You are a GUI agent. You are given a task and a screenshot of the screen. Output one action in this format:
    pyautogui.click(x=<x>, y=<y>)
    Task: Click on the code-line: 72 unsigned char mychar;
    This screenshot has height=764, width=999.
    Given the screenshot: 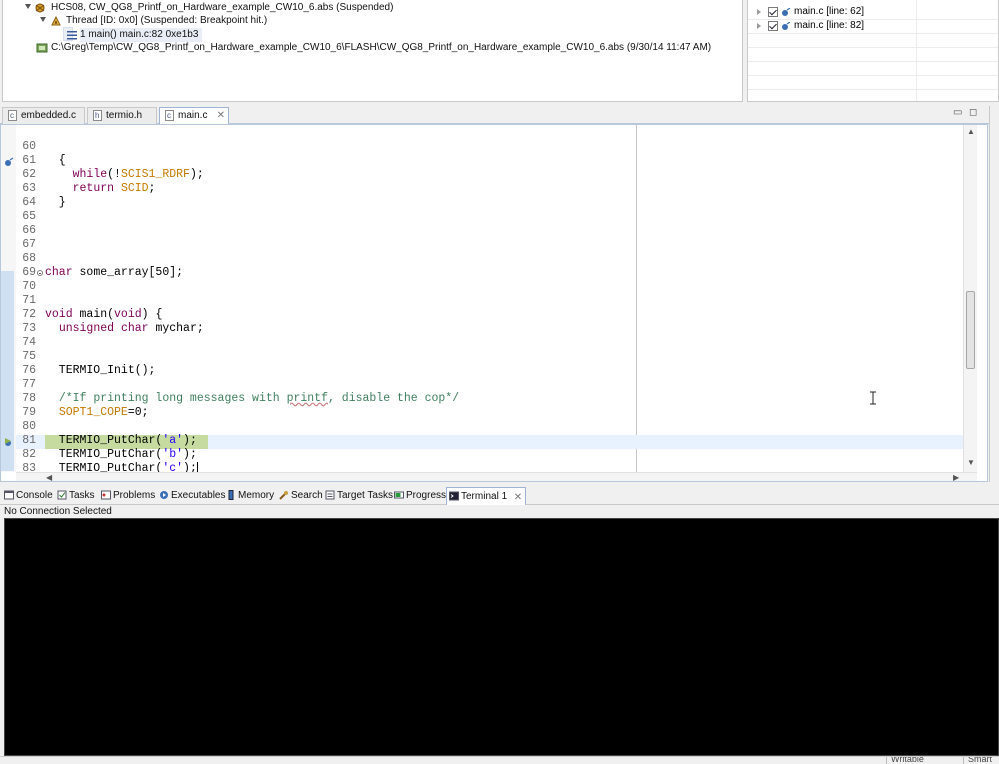 What is the action you would take?
    pyautogui.click(x=482, y=314)
    